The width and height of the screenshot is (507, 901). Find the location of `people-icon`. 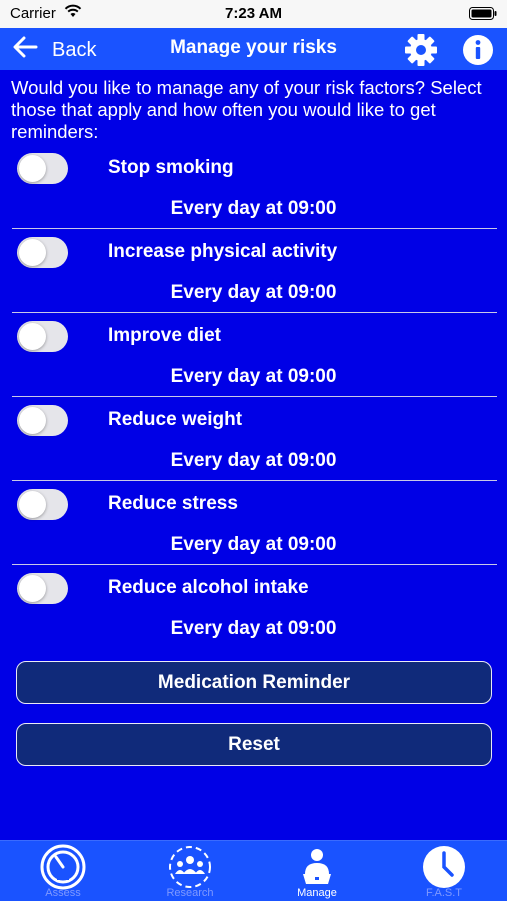

people-icon is located at coordinates (190, 867).